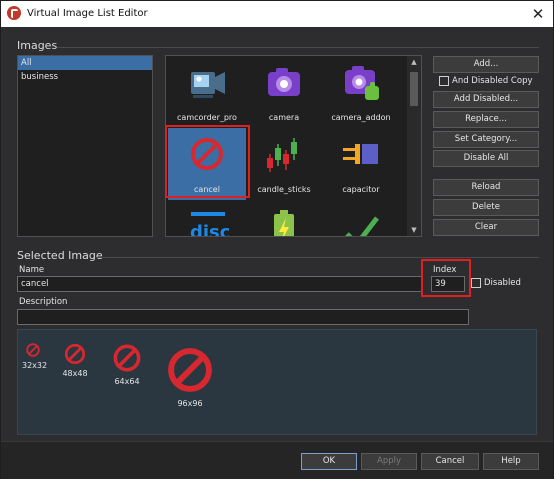  I want to click on image-label: candle_sticks, so click(284, 189).